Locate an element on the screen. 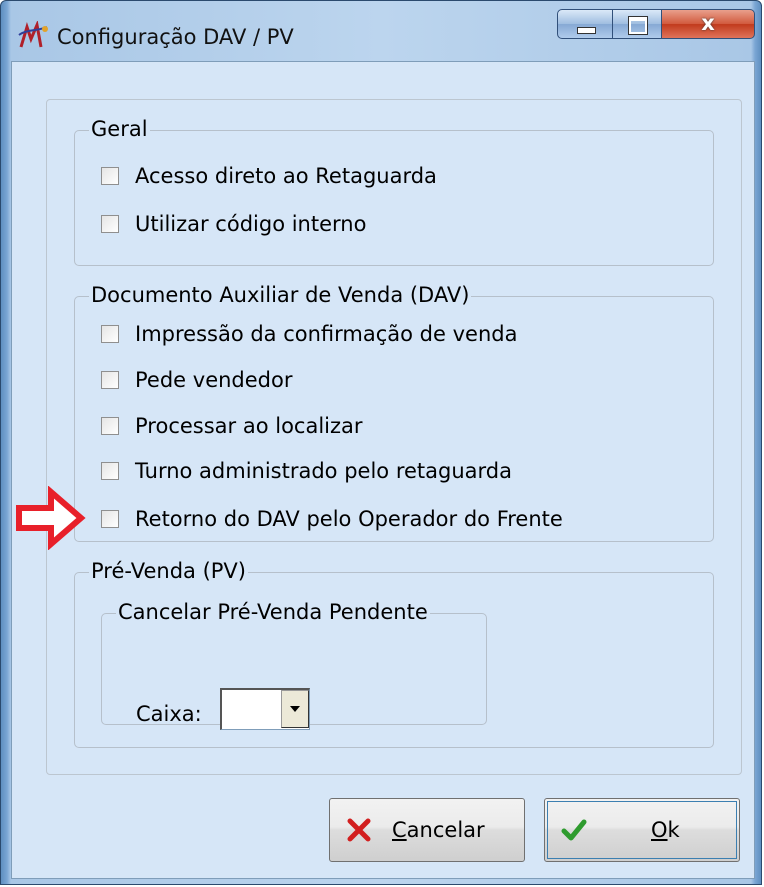  maximize-icon is located at coordinates (638, 25).